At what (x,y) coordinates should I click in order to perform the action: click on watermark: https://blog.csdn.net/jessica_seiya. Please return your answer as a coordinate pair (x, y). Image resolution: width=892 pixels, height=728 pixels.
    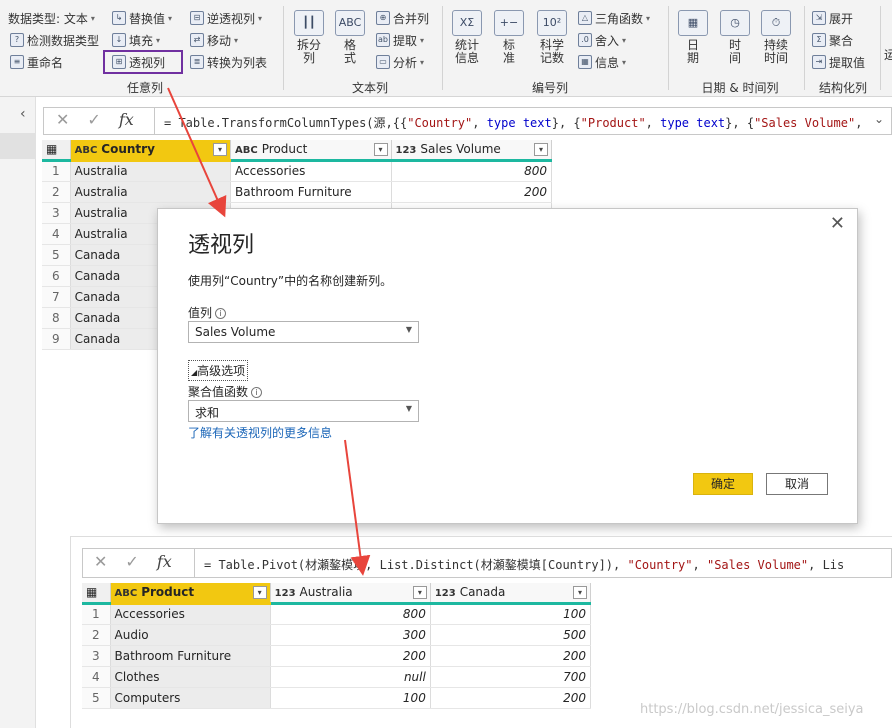
    Looking at the image, I should click on (752, 709).